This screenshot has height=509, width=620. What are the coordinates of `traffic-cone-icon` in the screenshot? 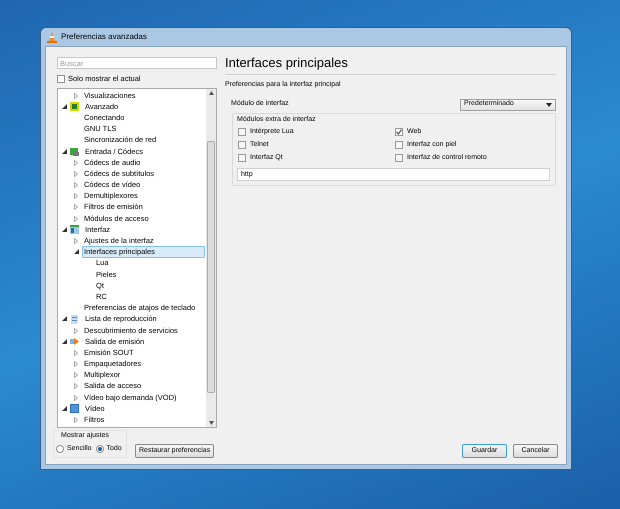 It's located at (52, 37).